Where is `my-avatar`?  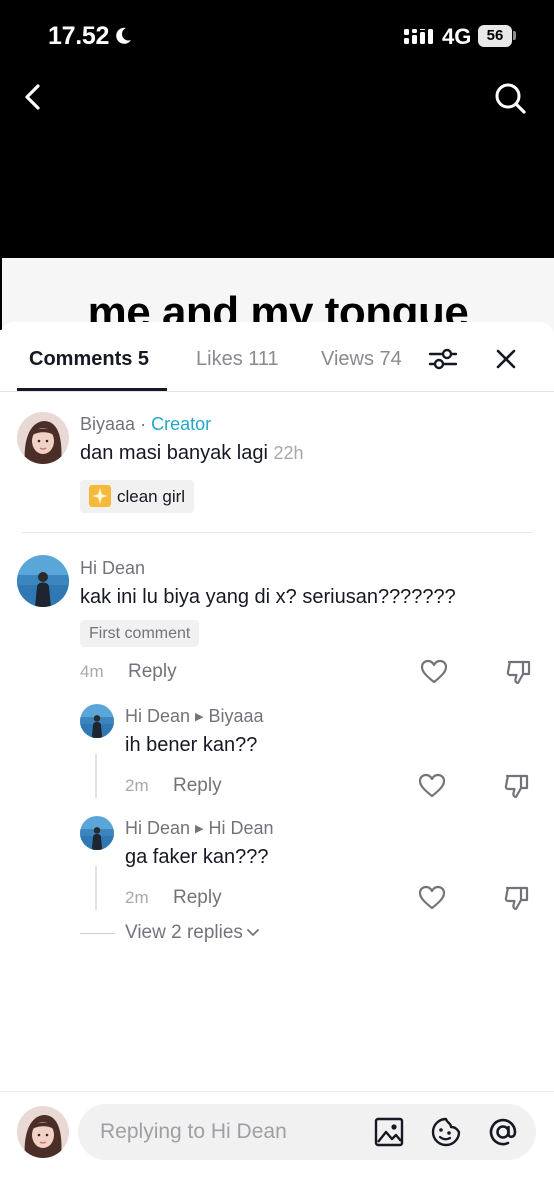
my-avatar is located at coordinates (43, 1132).